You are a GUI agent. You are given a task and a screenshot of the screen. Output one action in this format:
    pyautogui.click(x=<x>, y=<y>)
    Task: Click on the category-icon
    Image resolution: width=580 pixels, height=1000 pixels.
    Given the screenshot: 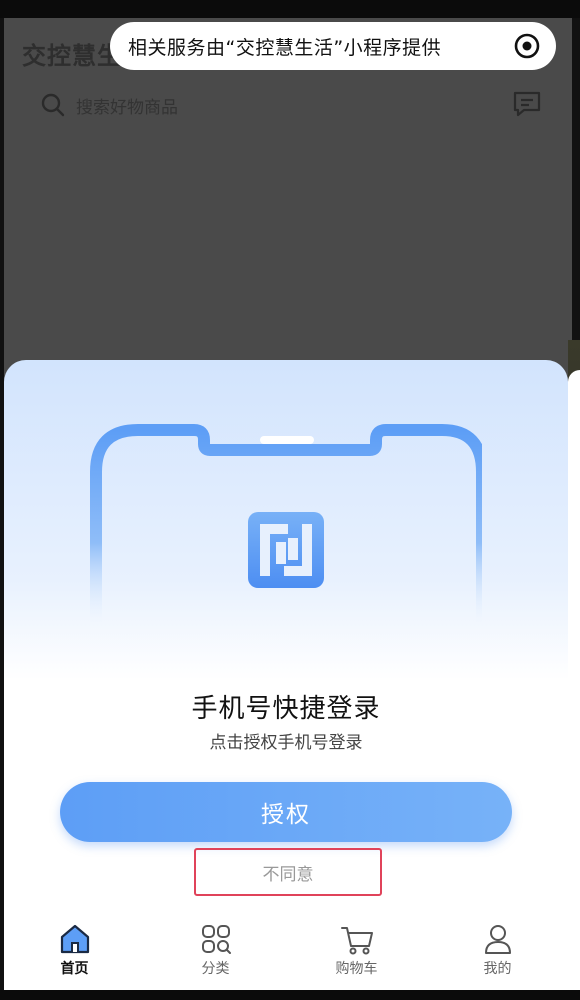 What is the action you would take?
    pyautogui.click(x=216, y=939)
    